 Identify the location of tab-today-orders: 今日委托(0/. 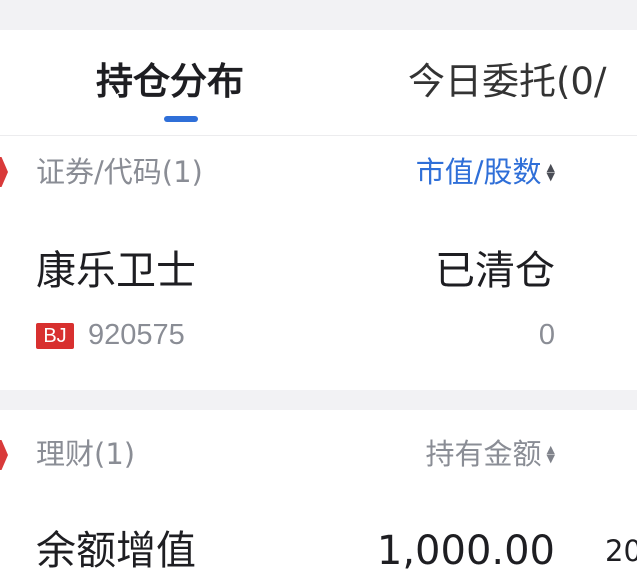
(507, 82).